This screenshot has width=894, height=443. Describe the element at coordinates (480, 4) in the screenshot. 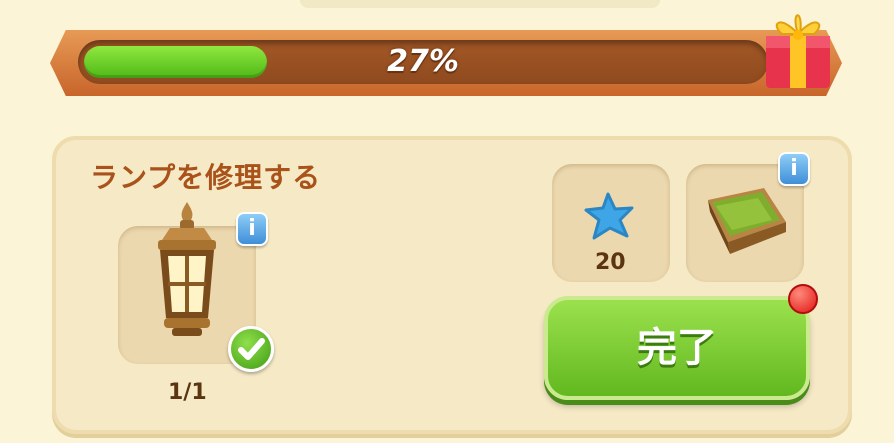

I see `top-strip` at that location.